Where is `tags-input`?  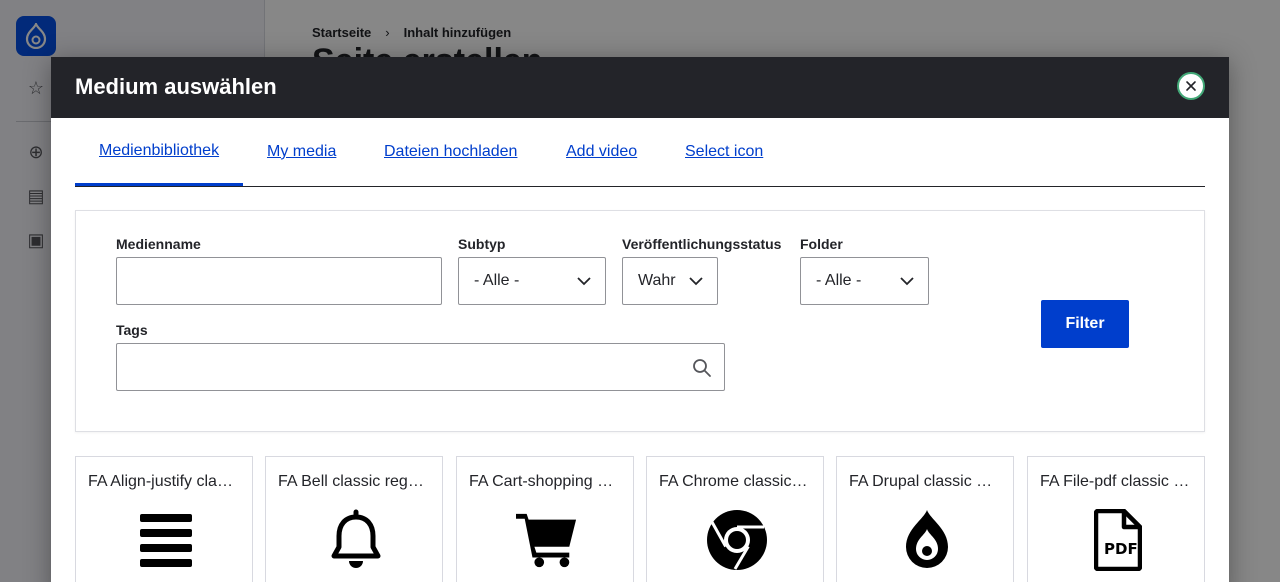
tags-input is located at coordinates (420, 367).